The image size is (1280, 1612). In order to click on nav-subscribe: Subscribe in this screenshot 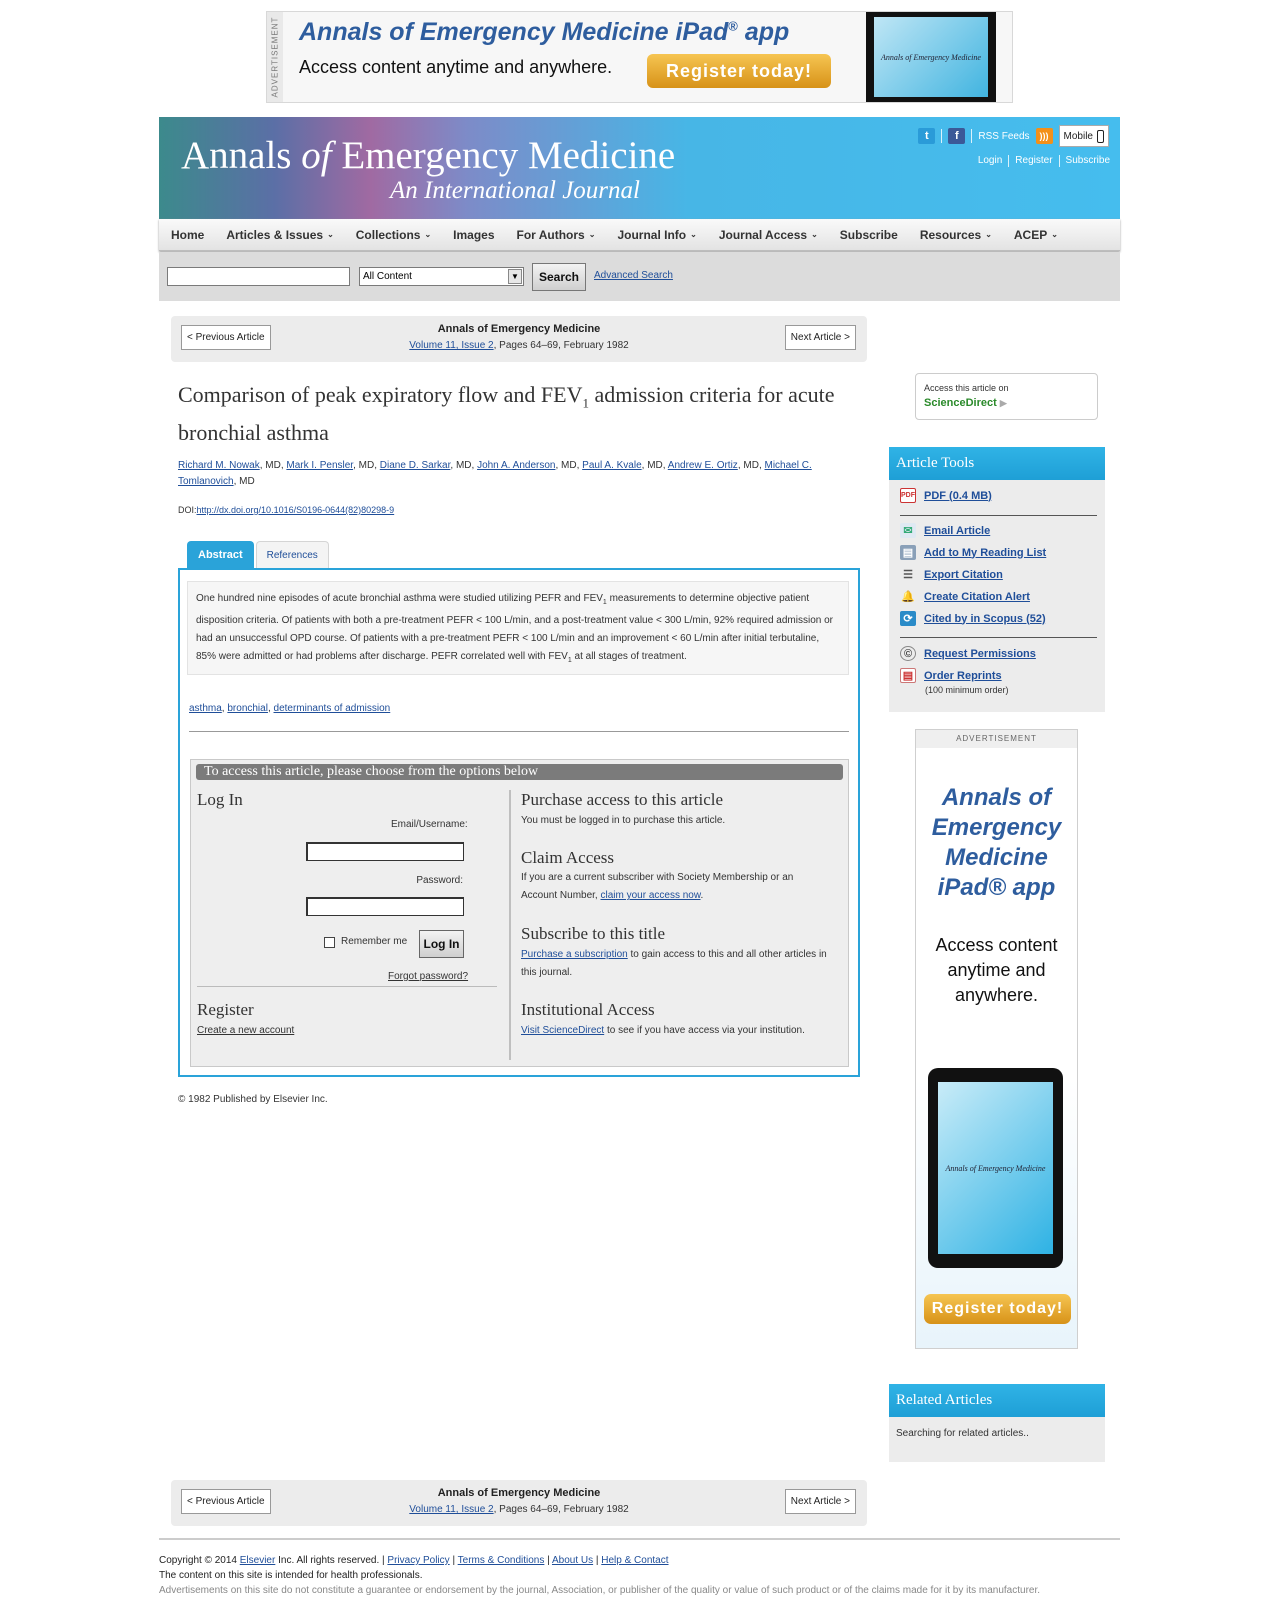, I will do `click(869, 235)`.